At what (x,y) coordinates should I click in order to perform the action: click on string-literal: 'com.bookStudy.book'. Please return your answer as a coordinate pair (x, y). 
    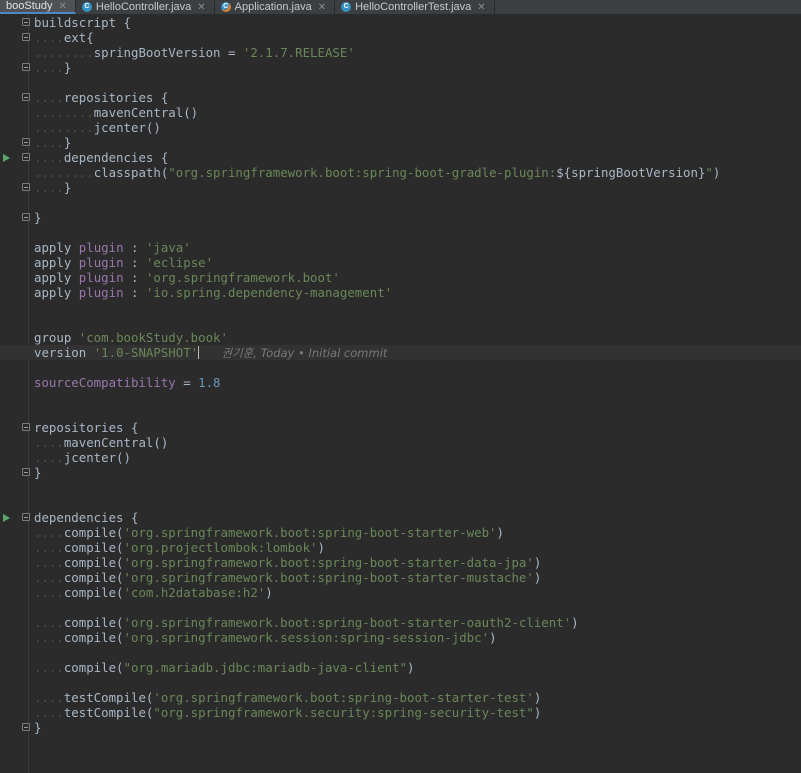
    Looking at the image, I should click on (153, 337).